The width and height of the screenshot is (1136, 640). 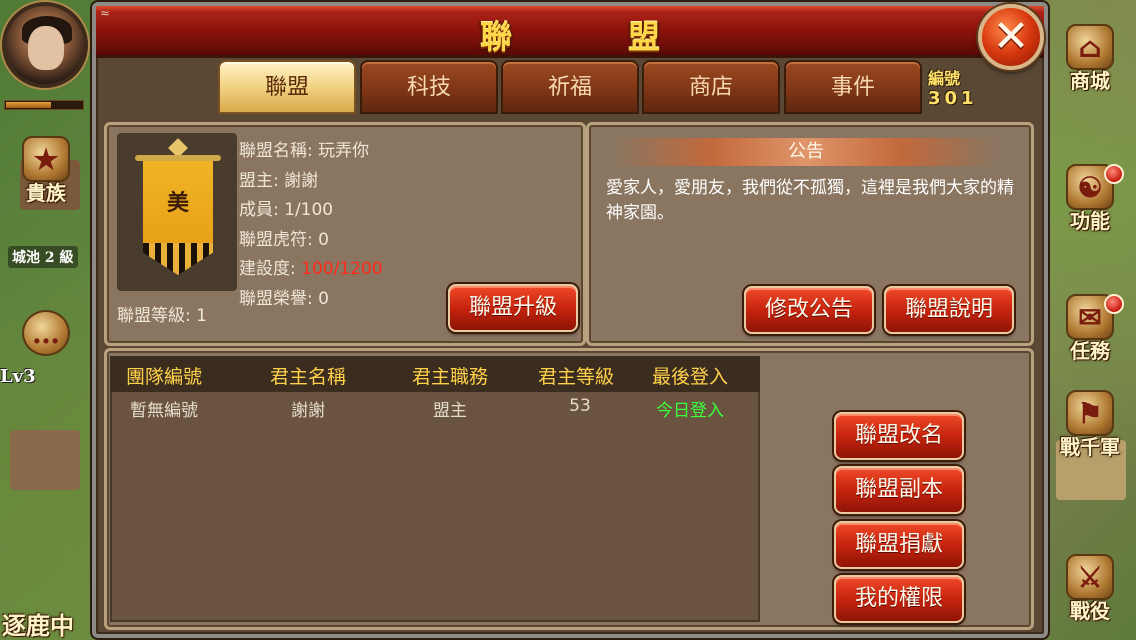 I want to click on alliance-leader: 盟主: 謝謝, so click(x=279, y=180).